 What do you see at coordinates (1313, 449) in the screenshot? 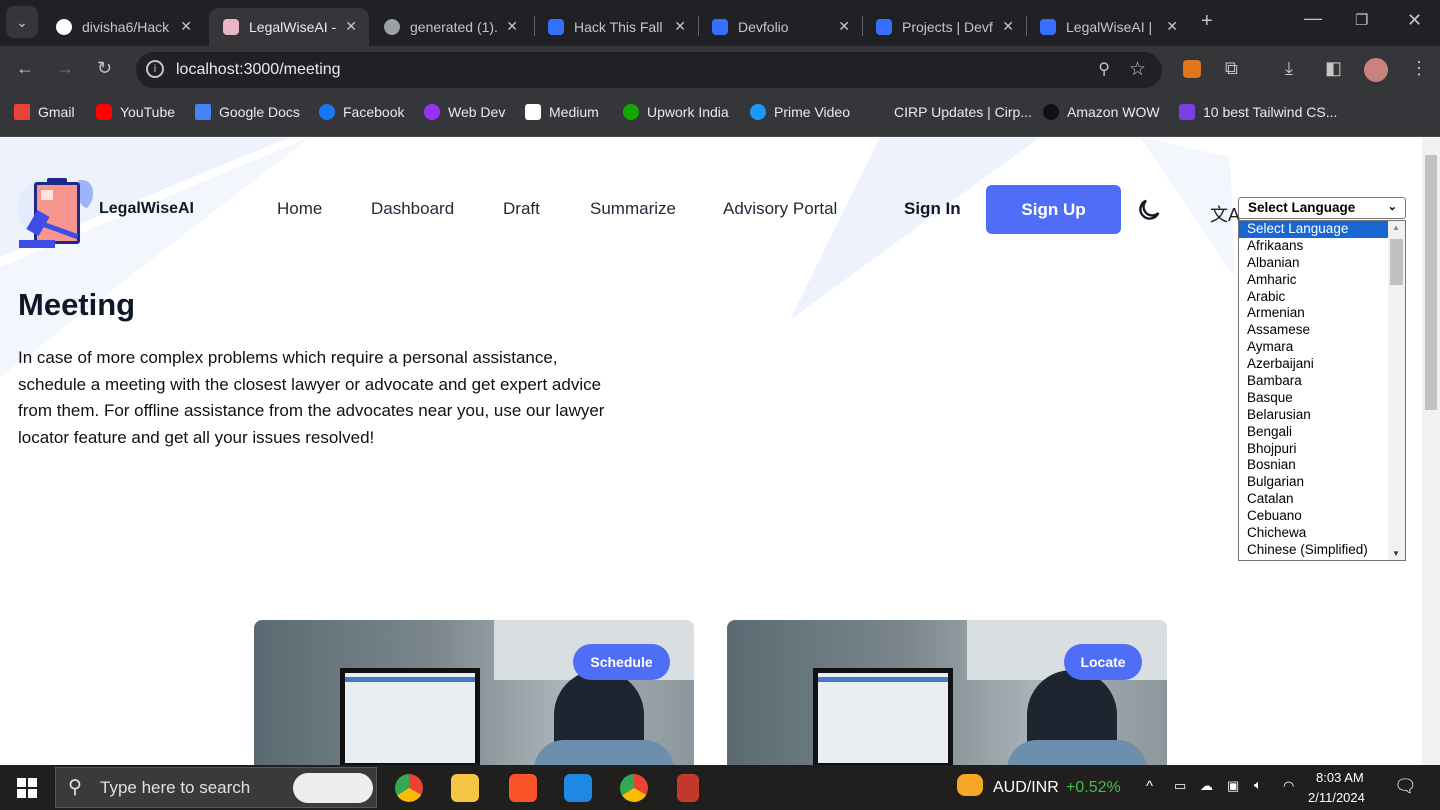
I see `language-option: Bhojpuri` at bounding box center [1313, 449].